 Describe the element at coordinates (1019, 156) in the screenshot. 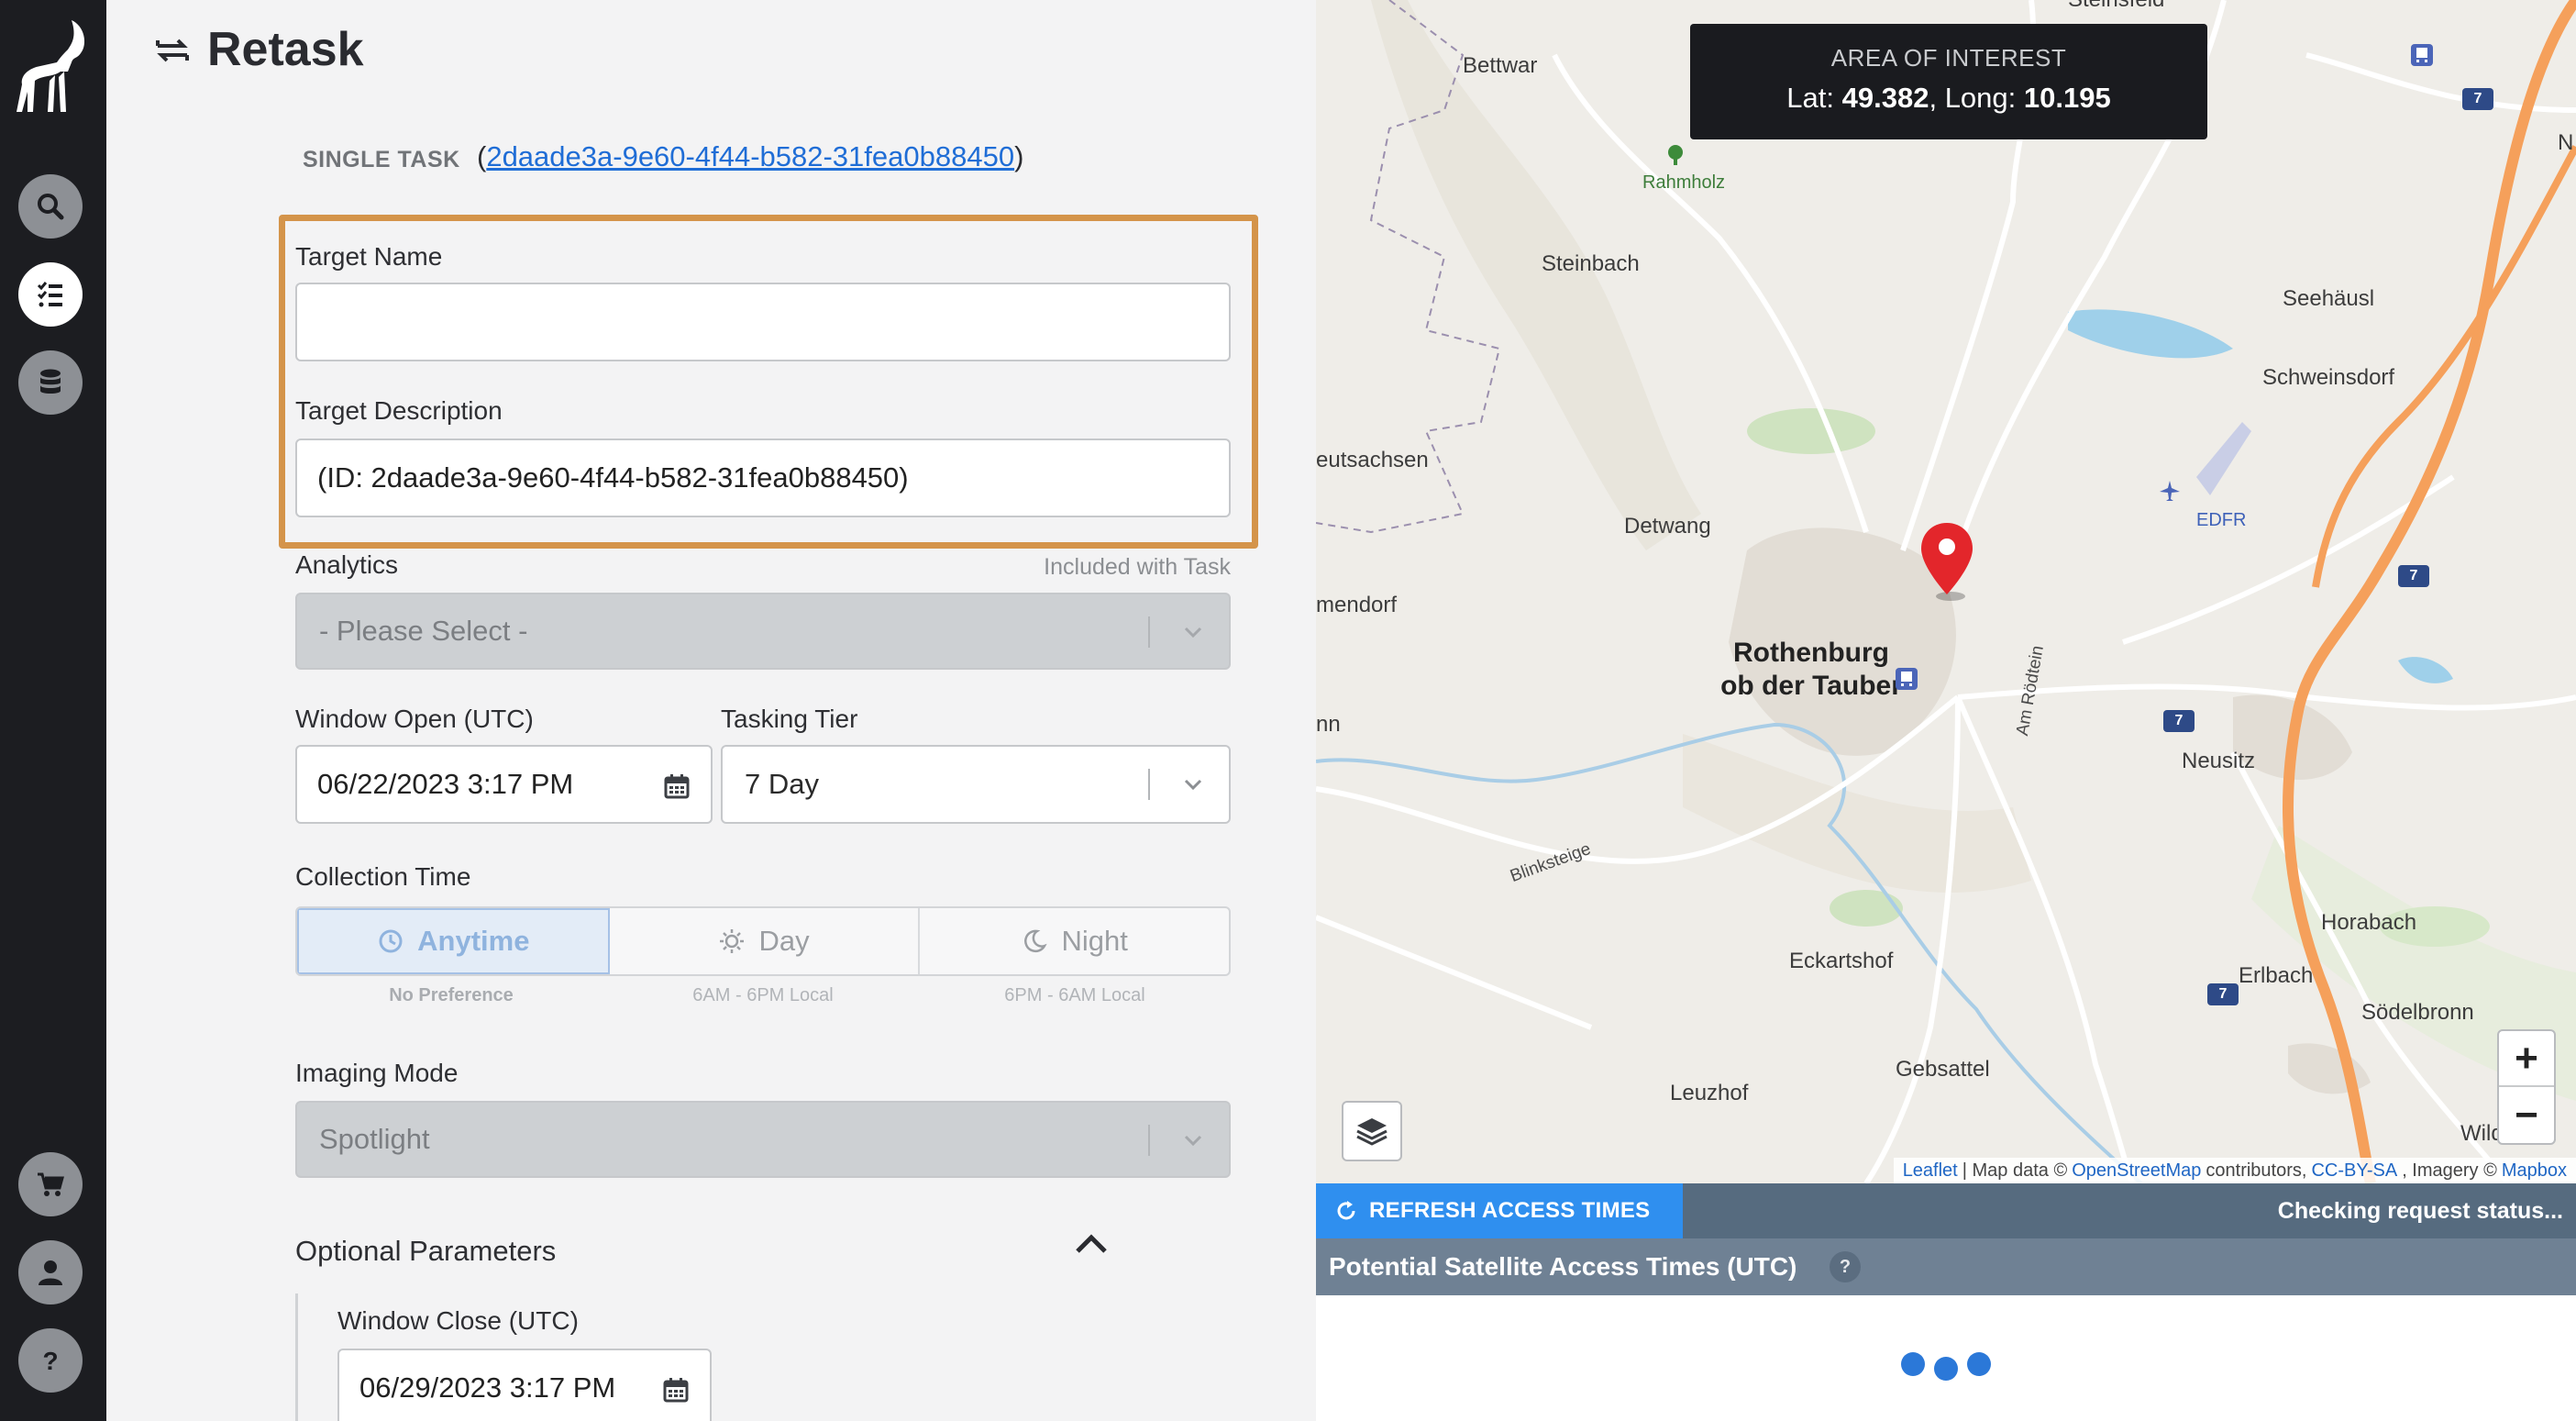

I see `task-id-paren-close: )` at that location.